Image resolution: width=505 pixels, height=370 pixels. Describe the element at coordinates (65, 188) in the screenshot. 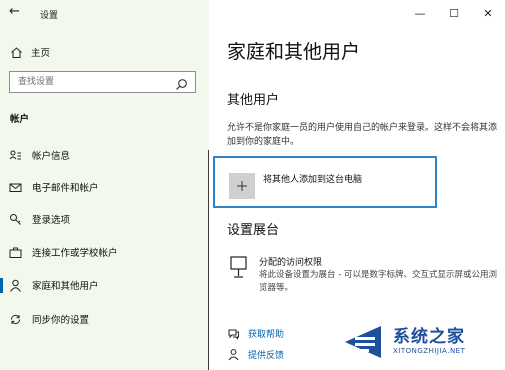

I see `sidebar-item-label: 电子邮件和帐户` at that location.